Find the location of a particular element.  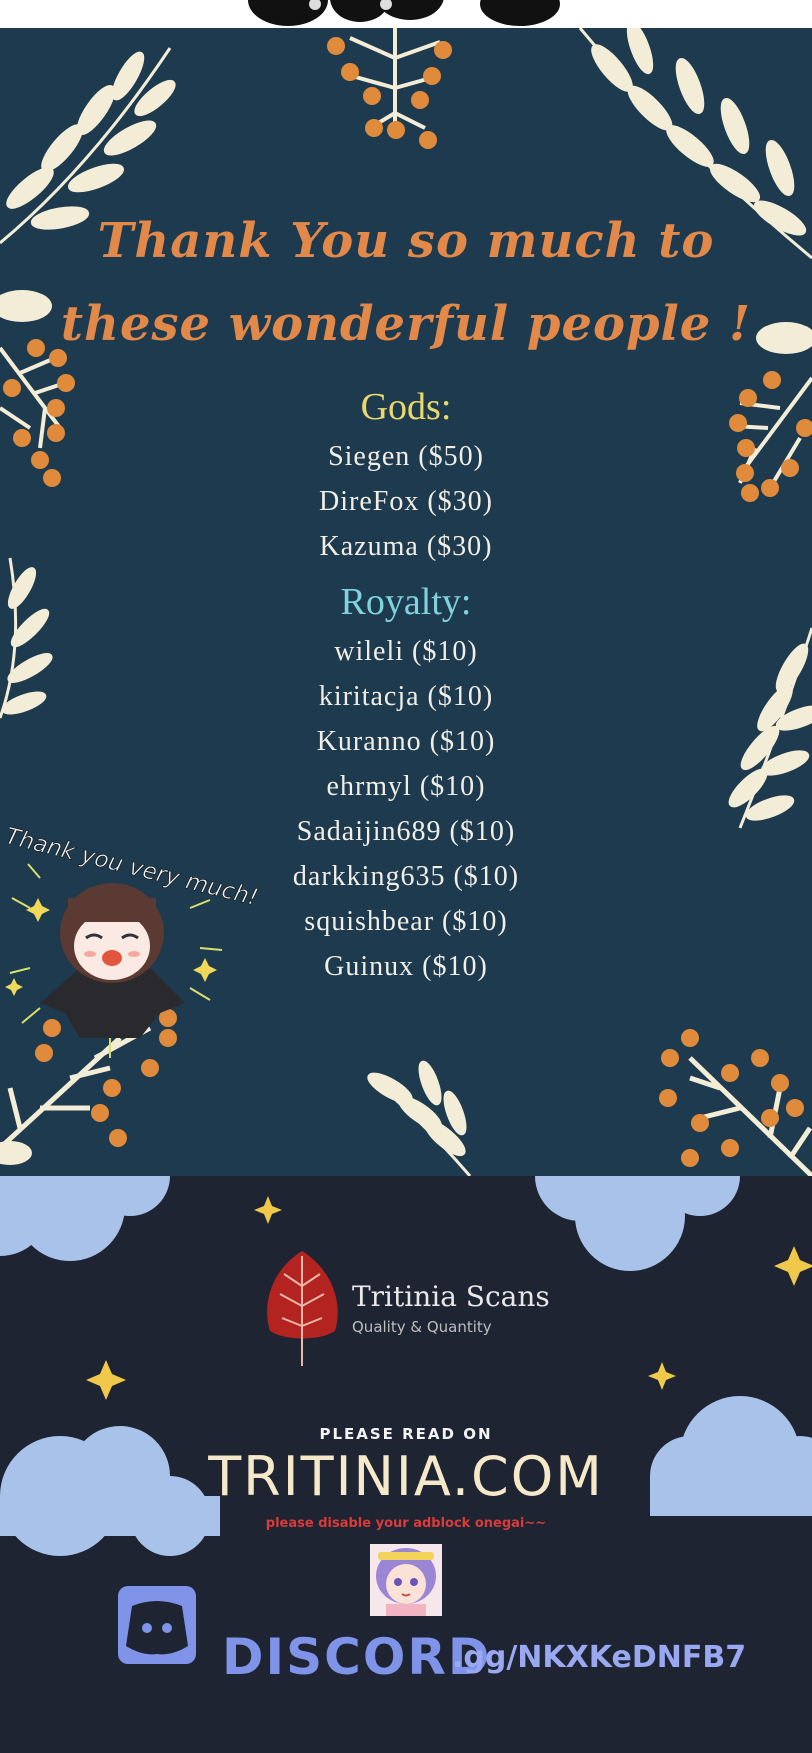

avatar is located at coordinates (406, 1580).